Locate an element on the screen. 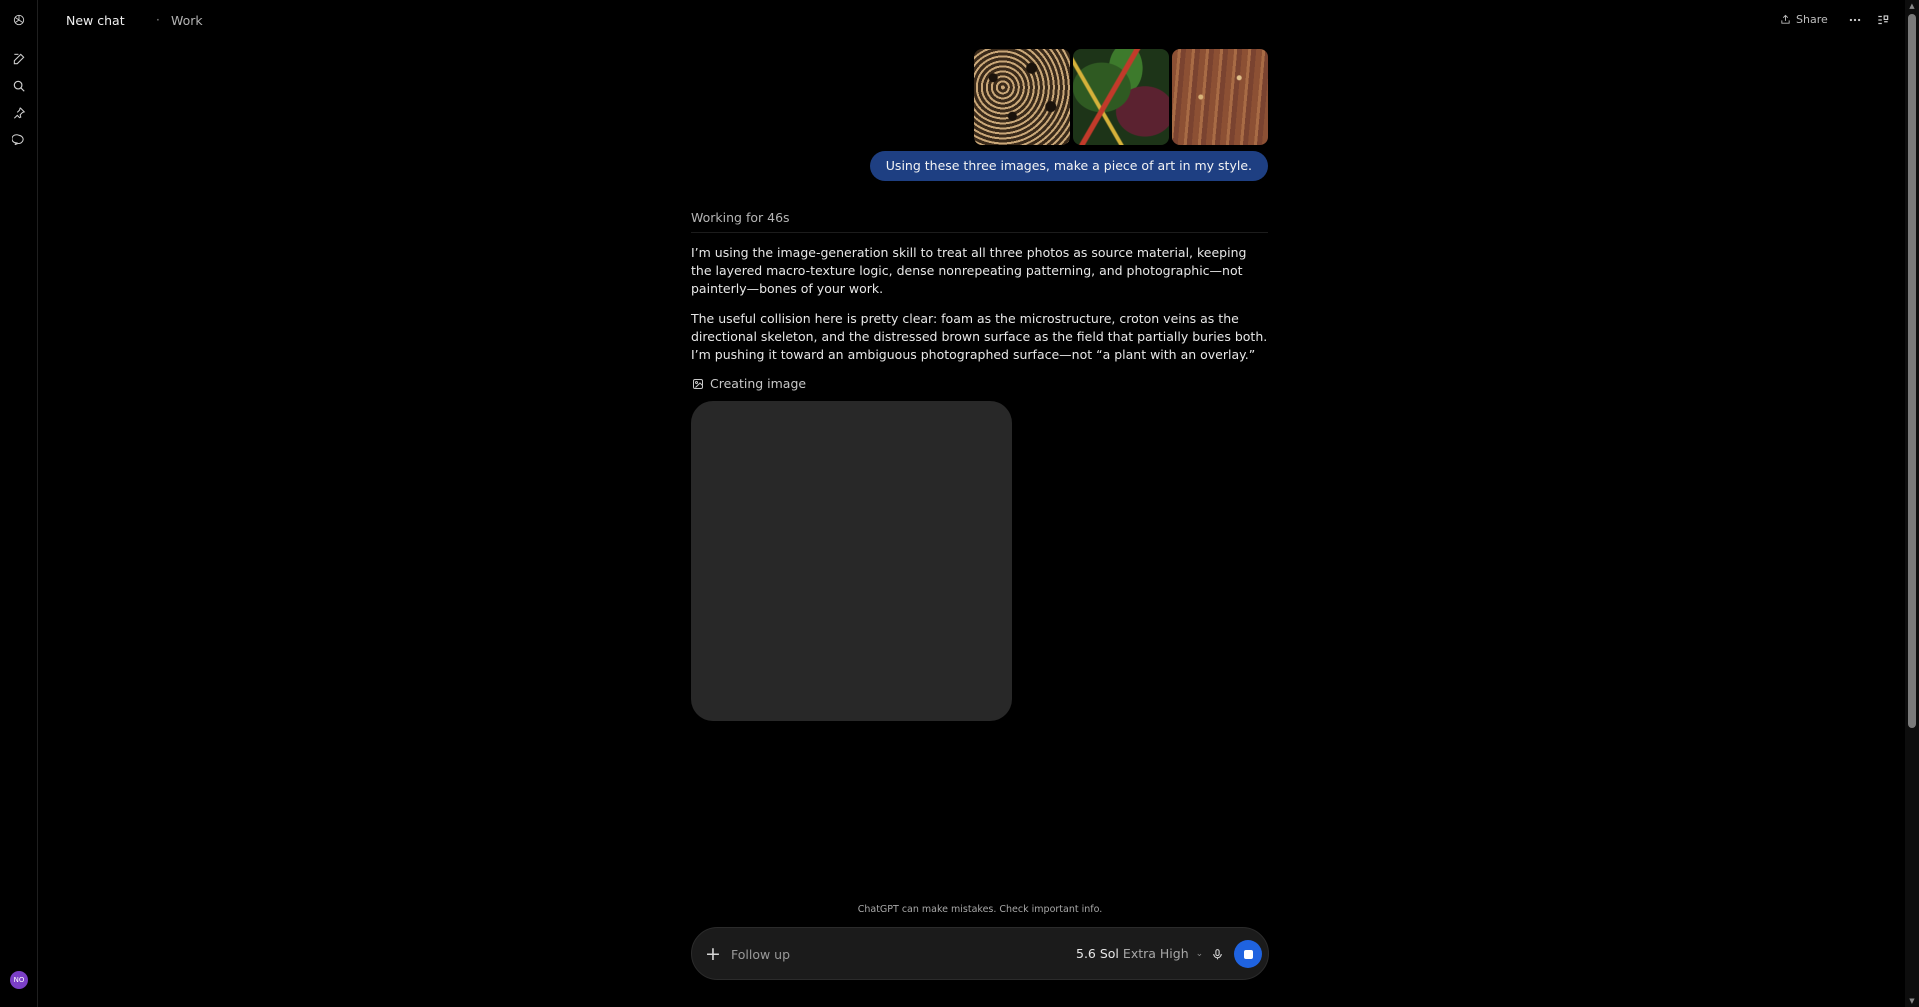 This screenshot has width=1919, height=1007. more-options-icon is located at coordinates (1855, 20).